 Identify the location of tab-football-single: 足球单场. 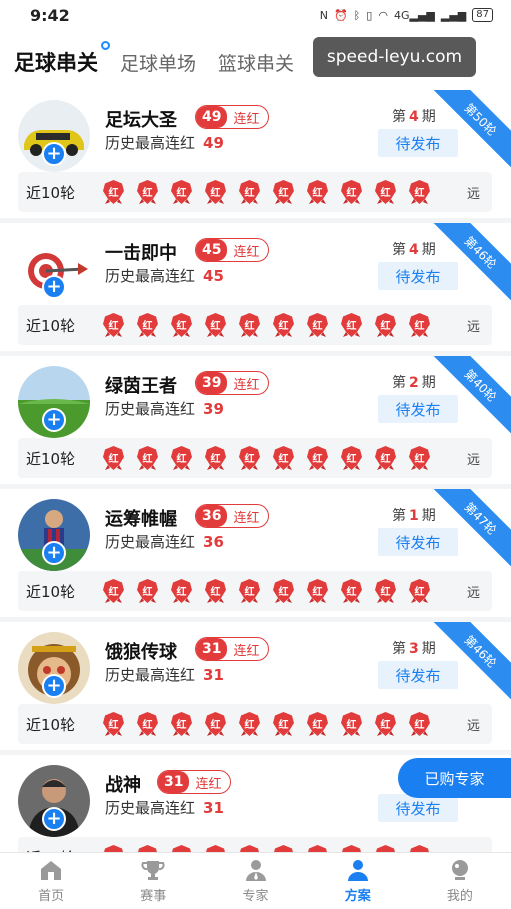
(158, 62).